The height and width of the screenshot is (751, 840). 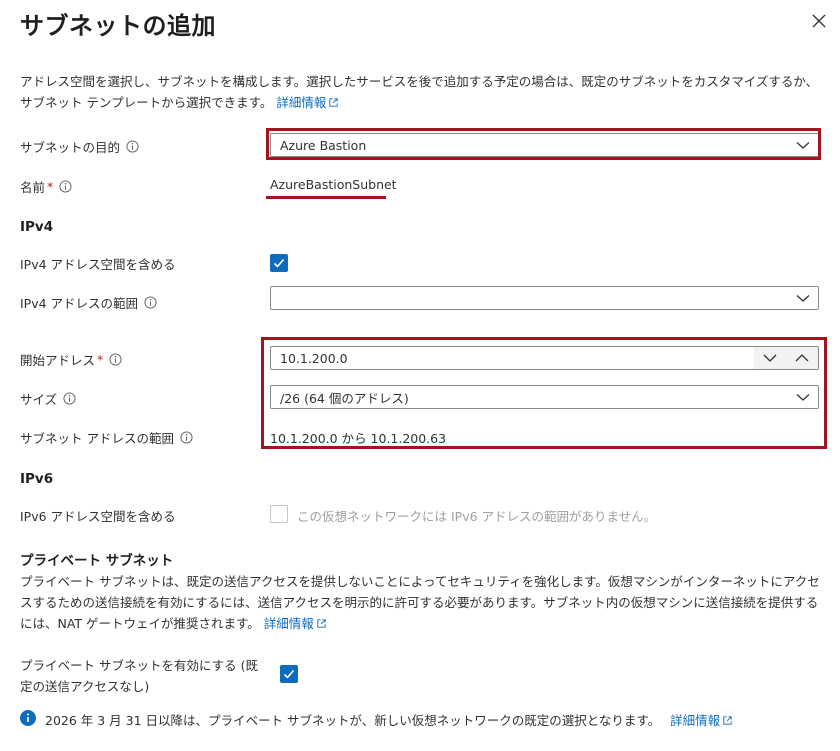 What do you see at coordinates (98, 516) in the screenshot?
I see `ipv6-include-label: IPv6 アドレス空間を含める` at bounding box center [98, 516].